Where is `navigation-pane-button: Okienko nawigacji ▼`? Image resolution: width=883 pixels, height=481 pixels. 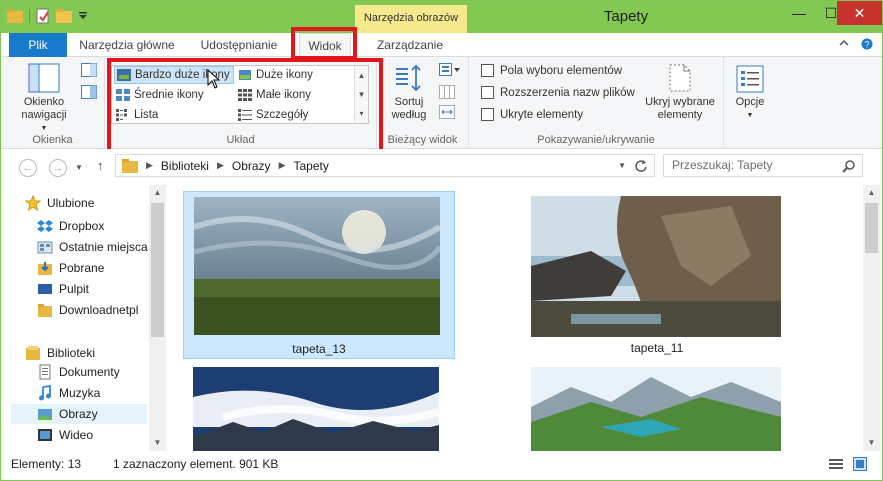 navigation-pane-button: Okienko nawigacji ▼ is located at coordinates (44, 99).